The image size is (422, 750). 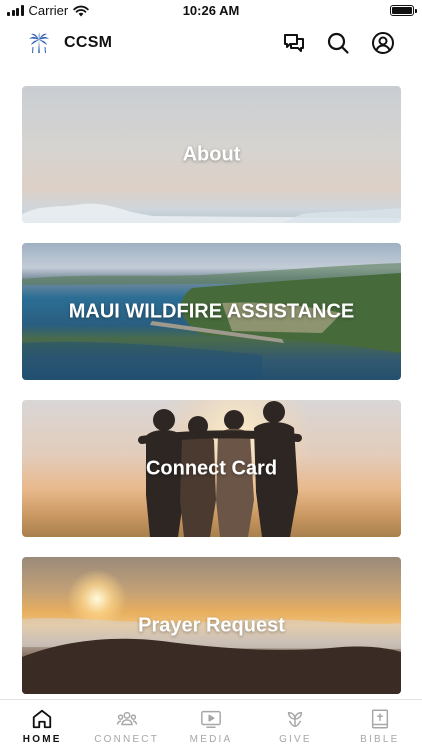 What do you see at coordinates (39, 43) in the screenshot?
I see `palm-tree-logo` at bounding box center [39, 43].